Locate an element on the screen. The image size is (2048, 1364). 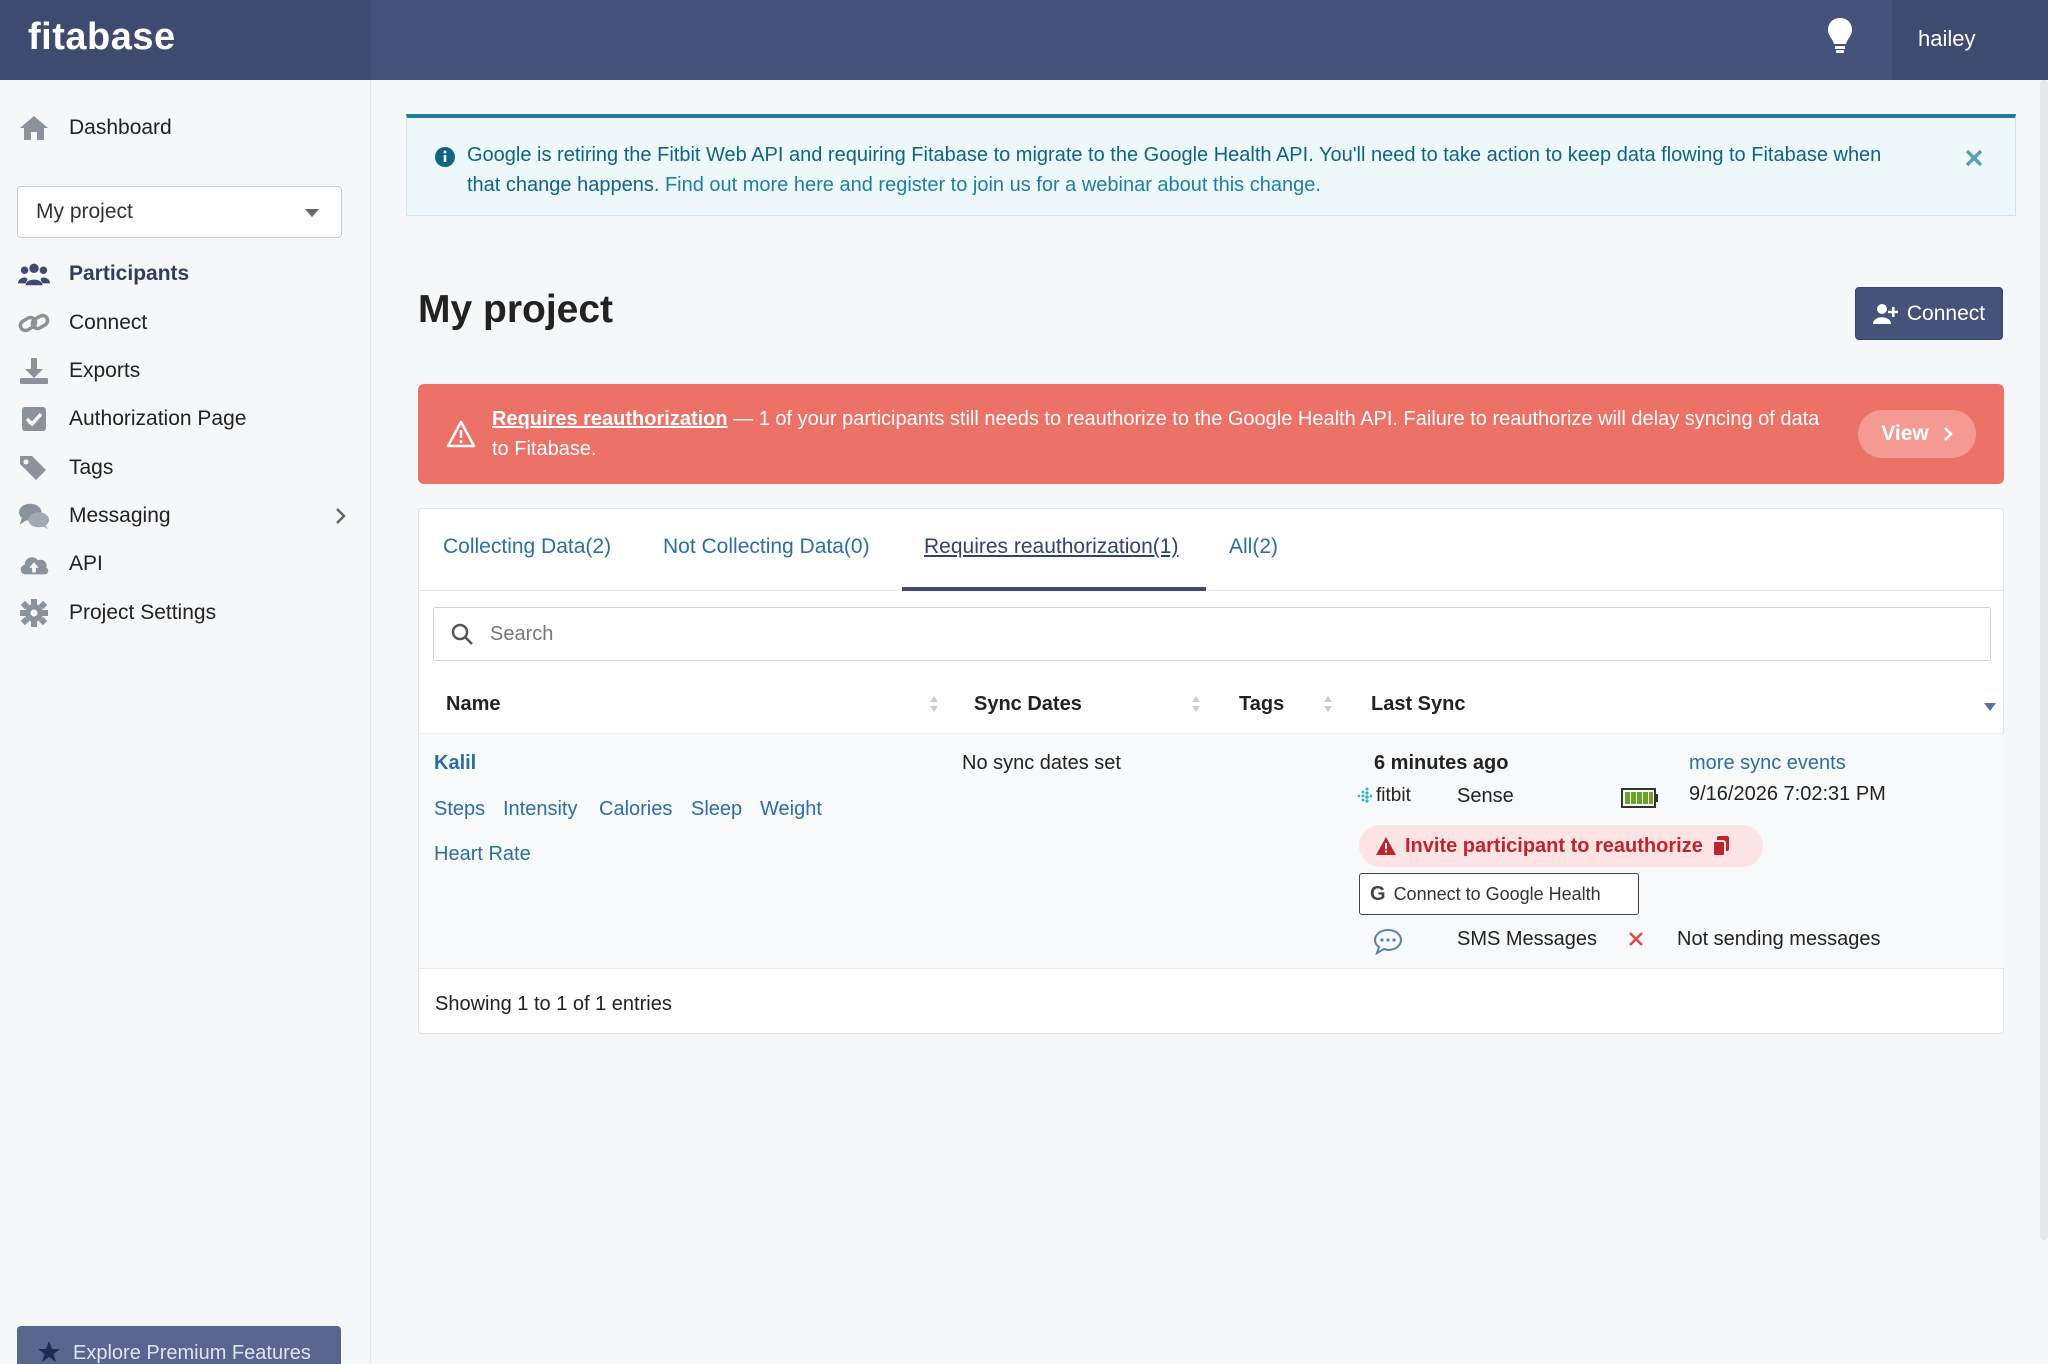
link-icon is located at coordinates (34, 323).